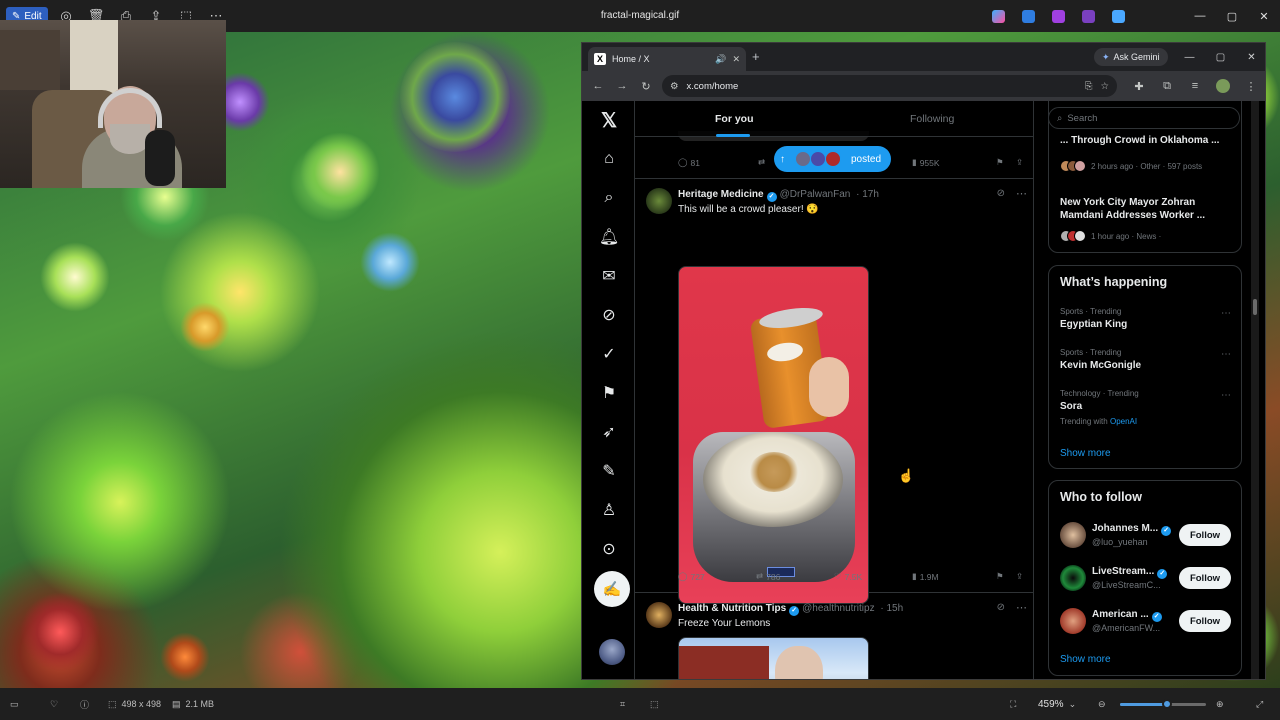 The image size is (1280, 720). What do you see at coordinates (1195, 86) in the screenshot?
I see `reading-list-icon: ≡` at bounding box center [1195, 86].